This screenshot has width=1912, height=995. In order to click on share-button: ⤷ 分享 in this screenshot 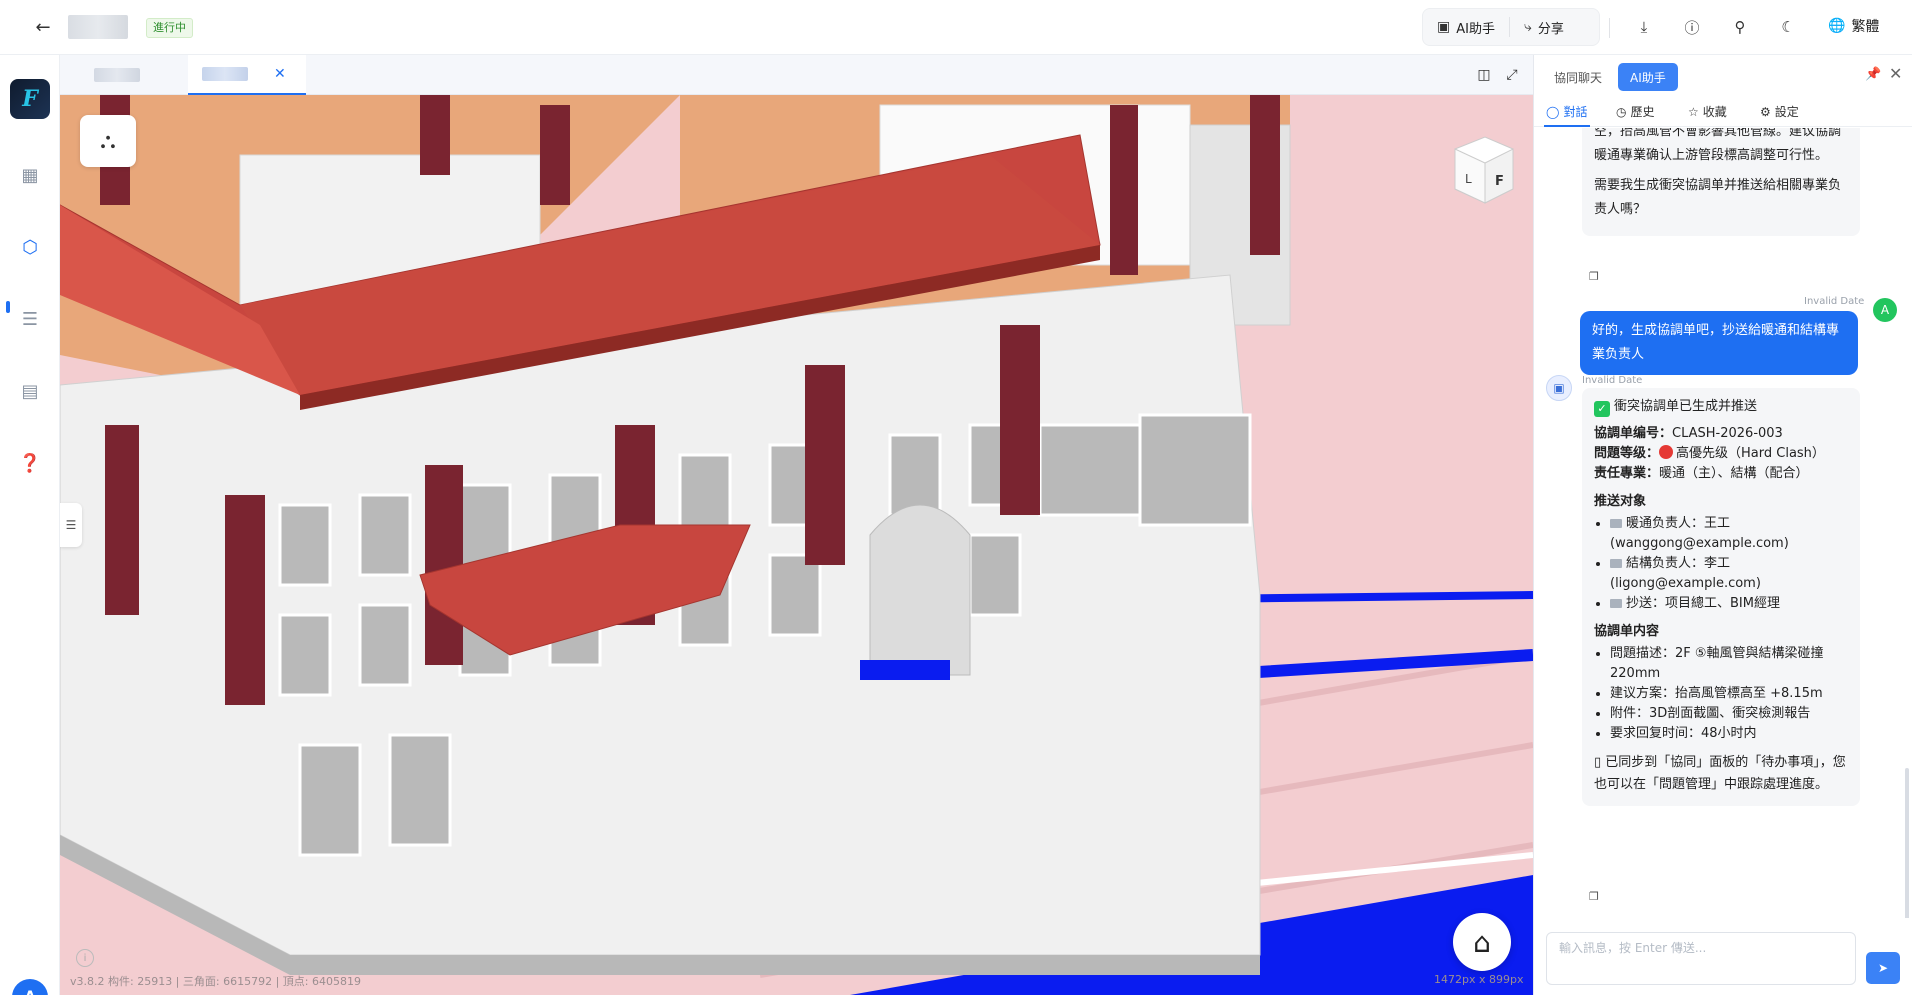, I will do `click(1544, 27)`.